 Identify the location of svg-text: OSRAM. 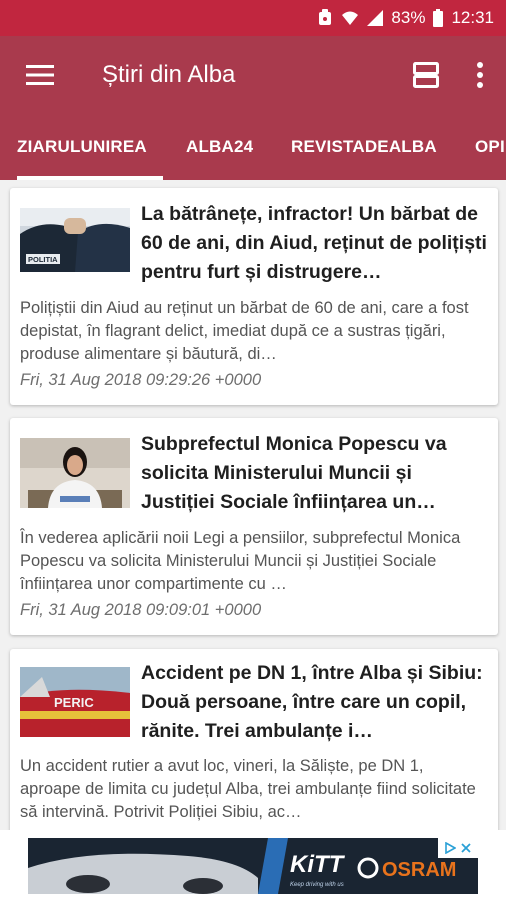
(419, 870).